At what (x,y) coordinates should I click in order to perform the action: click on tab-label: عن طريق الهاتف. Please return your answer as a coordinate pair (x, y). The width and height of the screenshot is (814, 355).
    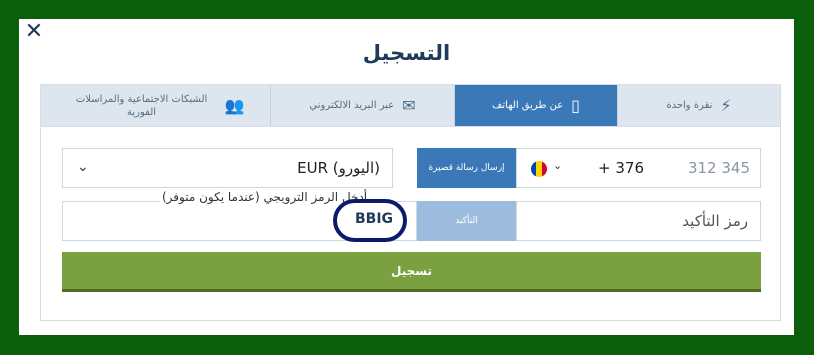
    Looking at the image, I should click on (528, 105).